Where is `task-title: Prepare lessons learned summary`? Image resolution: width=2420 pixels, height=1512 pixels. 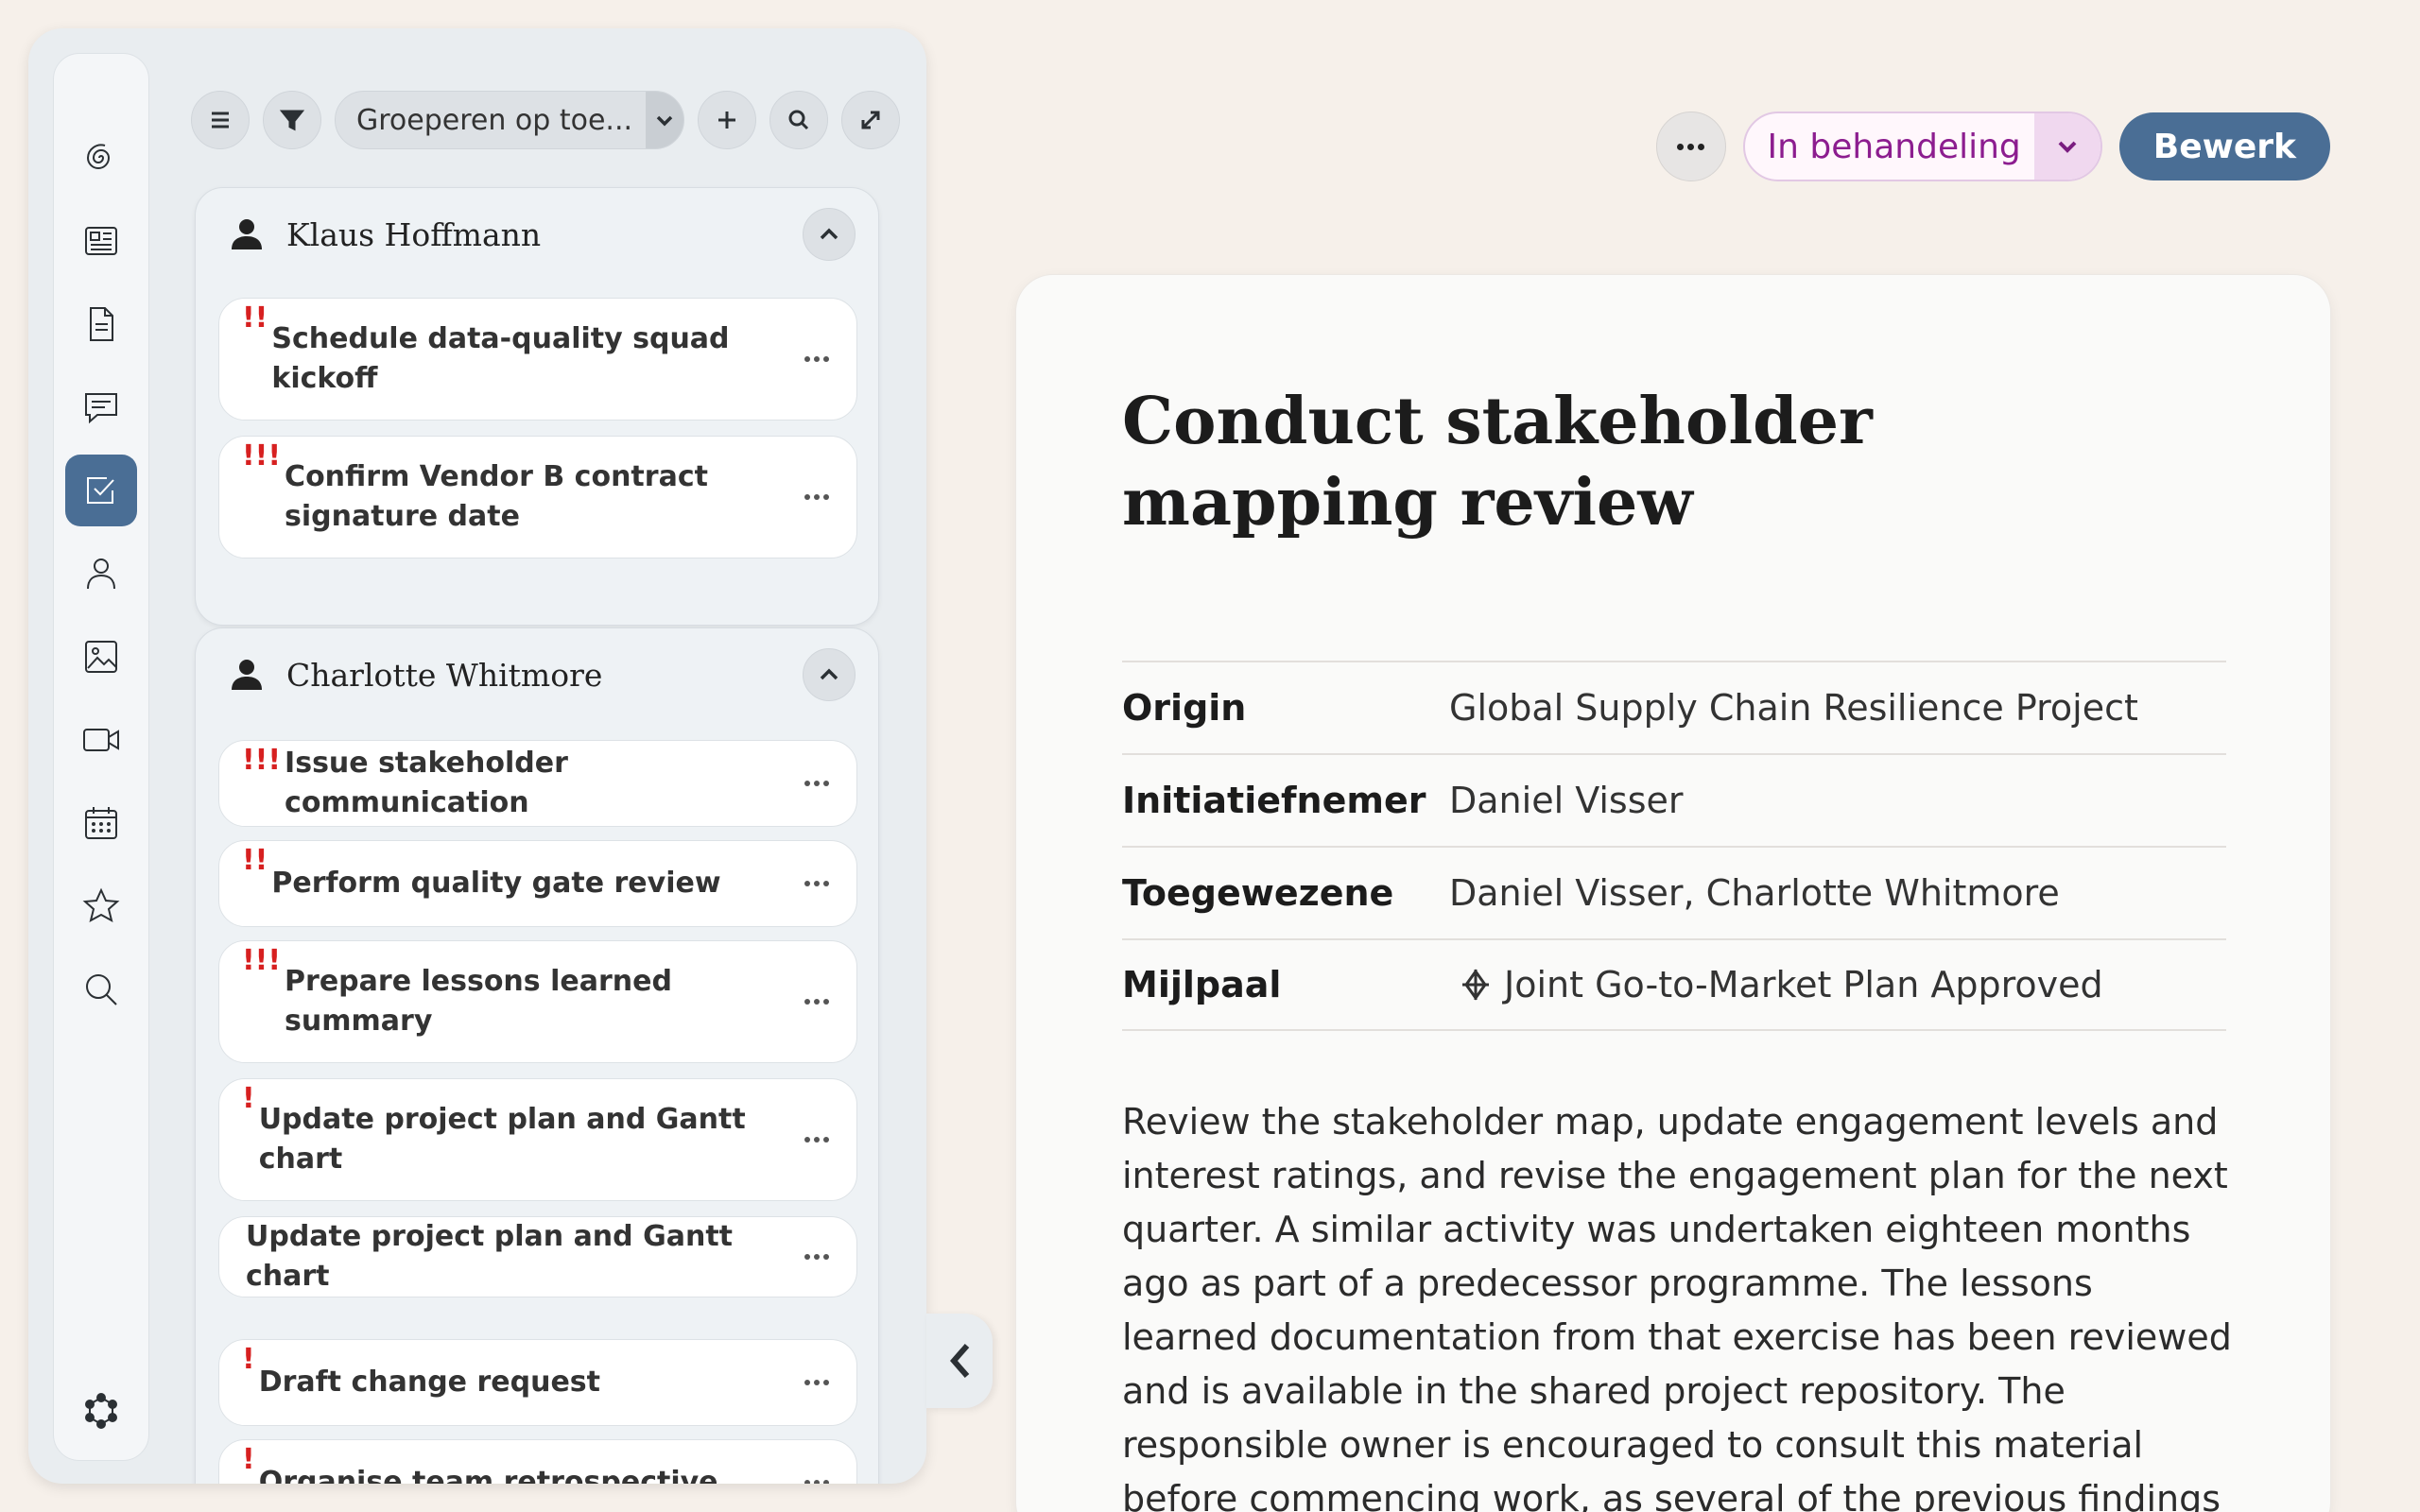
task-title: Prepare lessons learned summary is located at coordinates (478, 1001).